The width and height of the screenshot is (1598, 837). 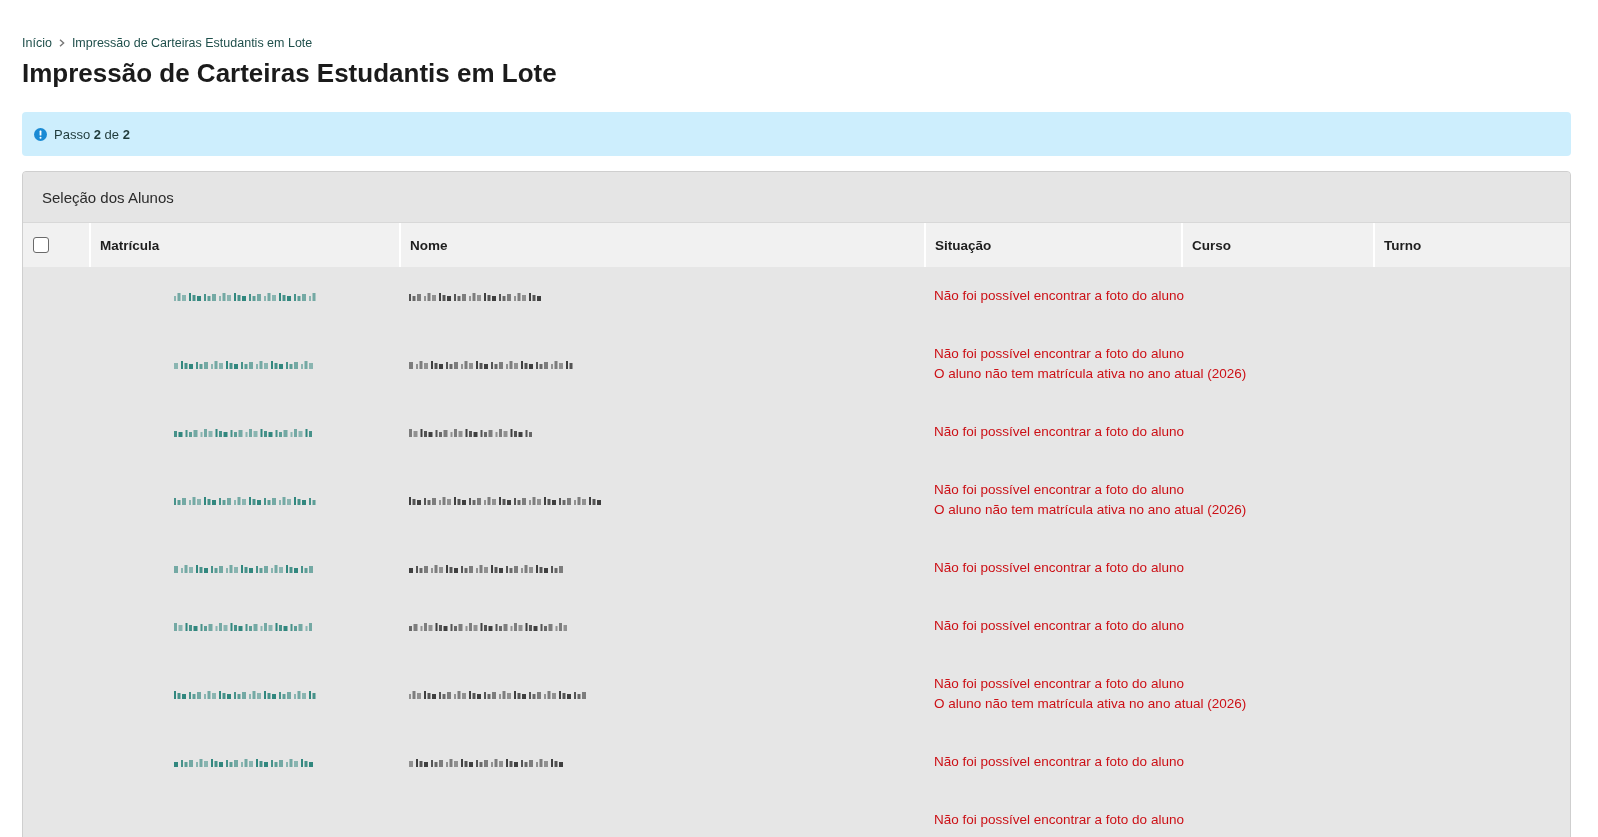 What do you see at coordinates (1472, 245) in the screenshot?
I see `column-header: Turno` at bounding box center [1472, 245].